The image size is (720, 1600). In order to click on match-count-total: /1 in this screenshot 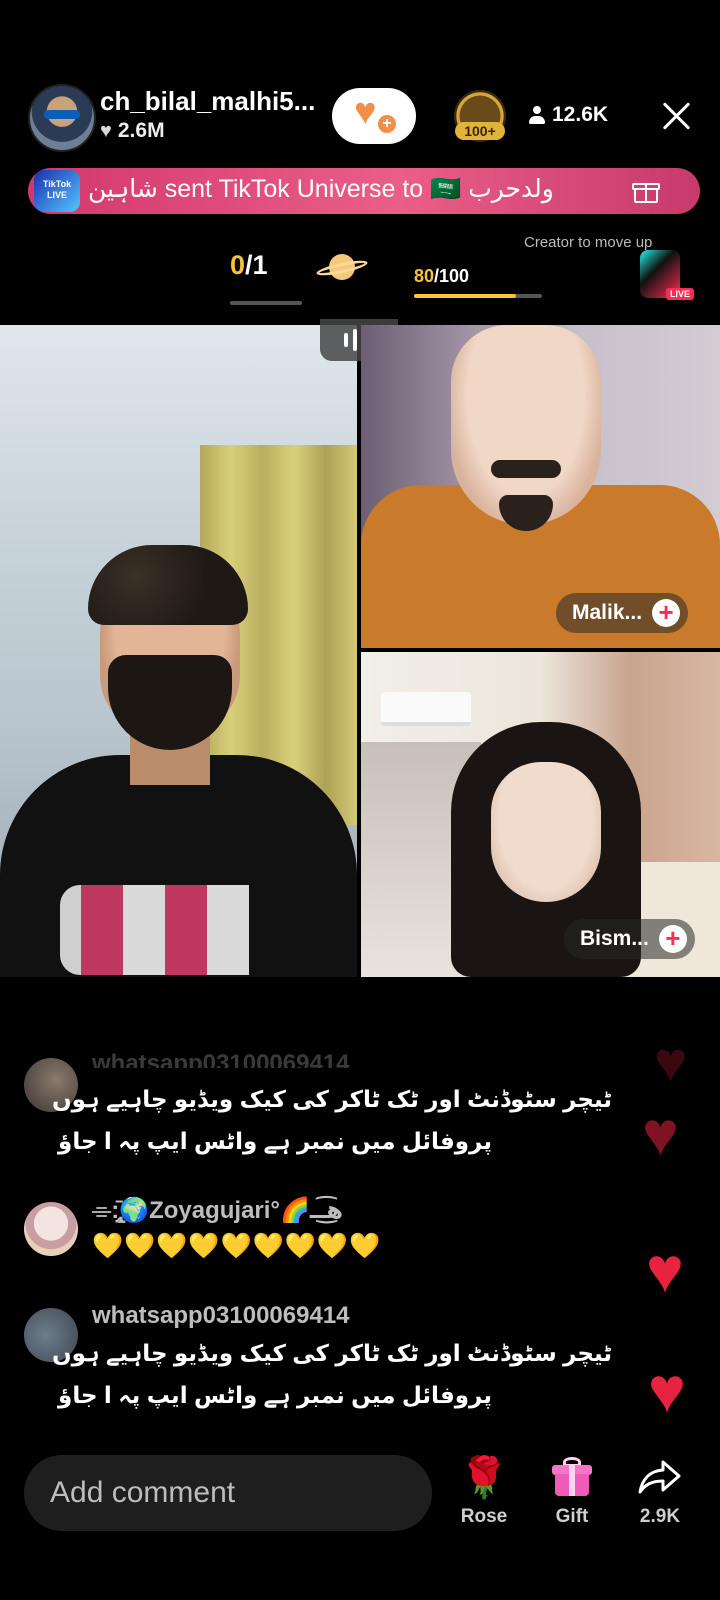, I will do `click(256, 265)`.